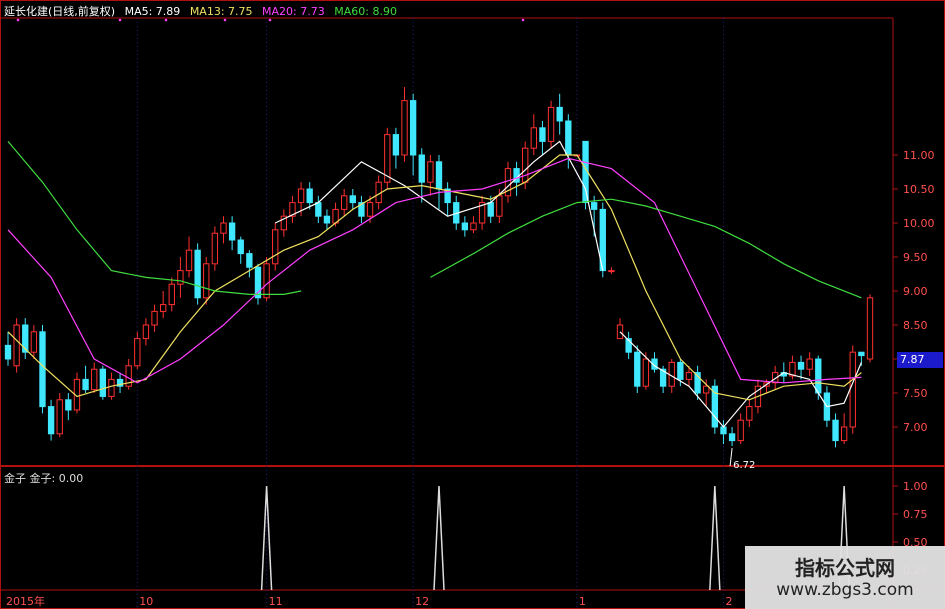 Image resolution: width=945 pixels, height=609 pixels. What do you see at coordinates (582, 601) in the screenshot?
I see `x-month-label: 1` at bounding box center [582, 601].